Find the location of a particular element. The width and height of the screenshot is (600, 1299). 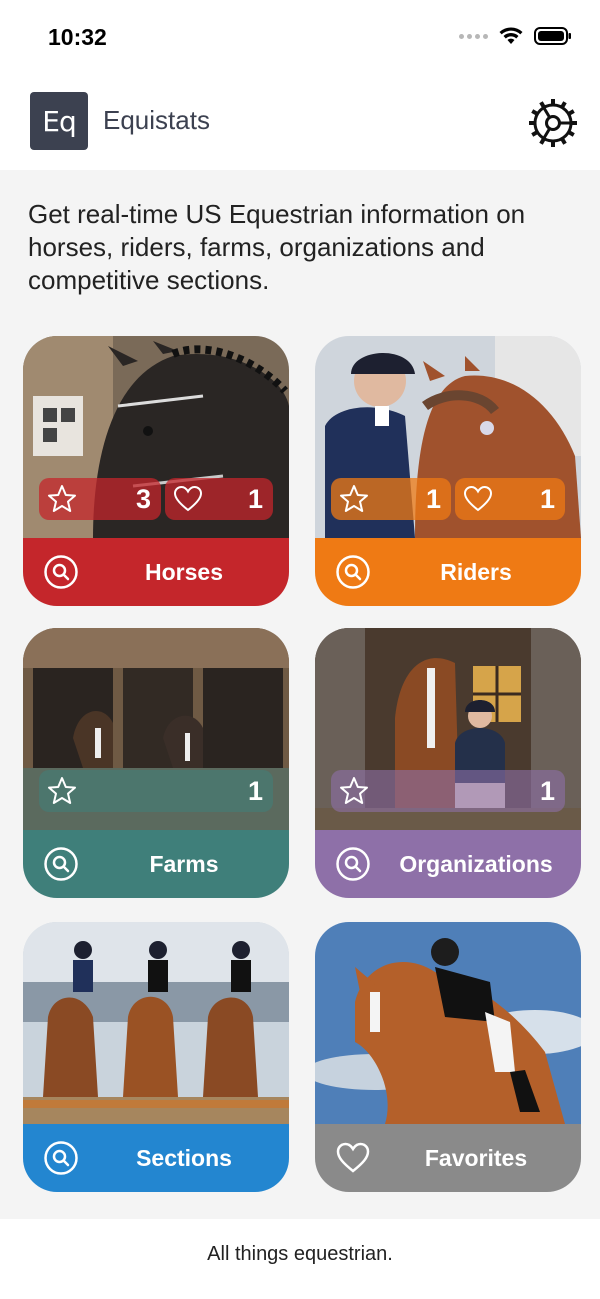

horses-likes-count: 1 is located at coordinates (255, 498).